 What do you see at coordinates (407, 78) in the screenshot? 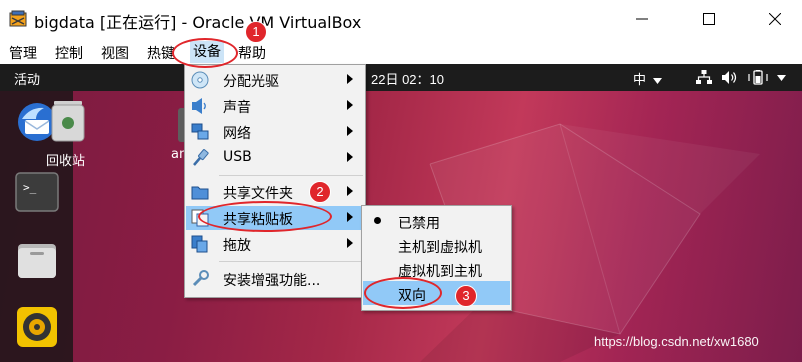
I see `clock: 22日 02：10` at bounding box center [407, 78].